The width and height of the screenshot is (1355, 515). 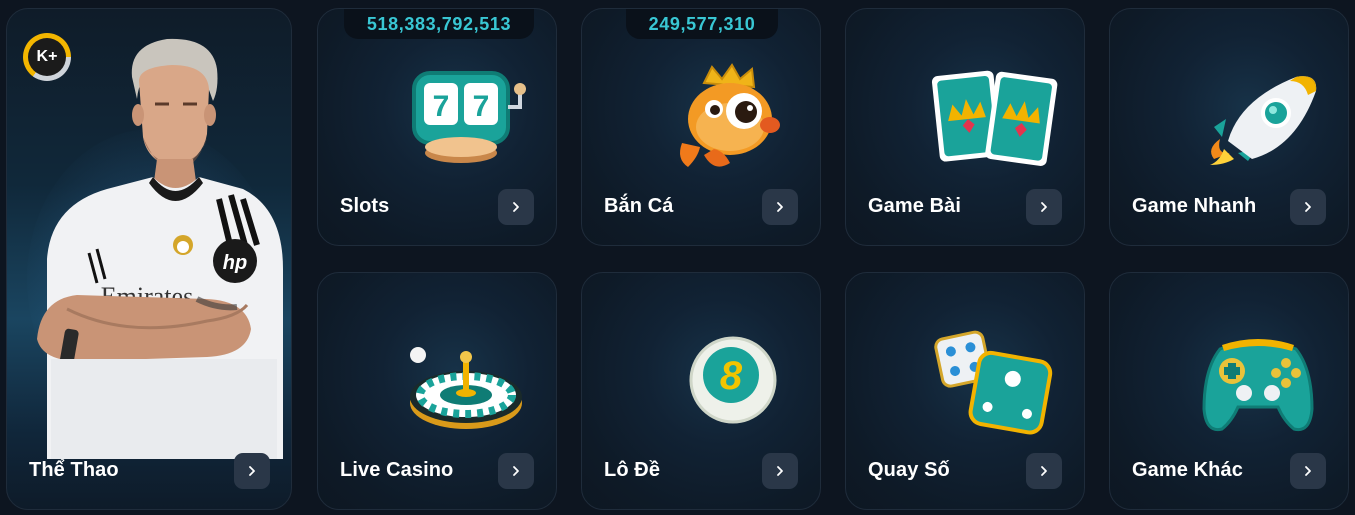 I want to click on arrow-button-fishing, so click(x=780, y=207).